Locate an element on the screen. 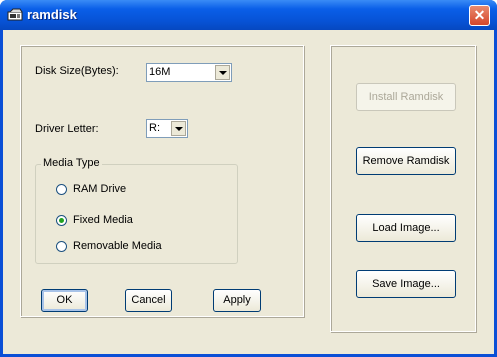 The image size is (497, 357). disk-size-label: Disk Size(Bytes): is located at coordinates (77, 71).